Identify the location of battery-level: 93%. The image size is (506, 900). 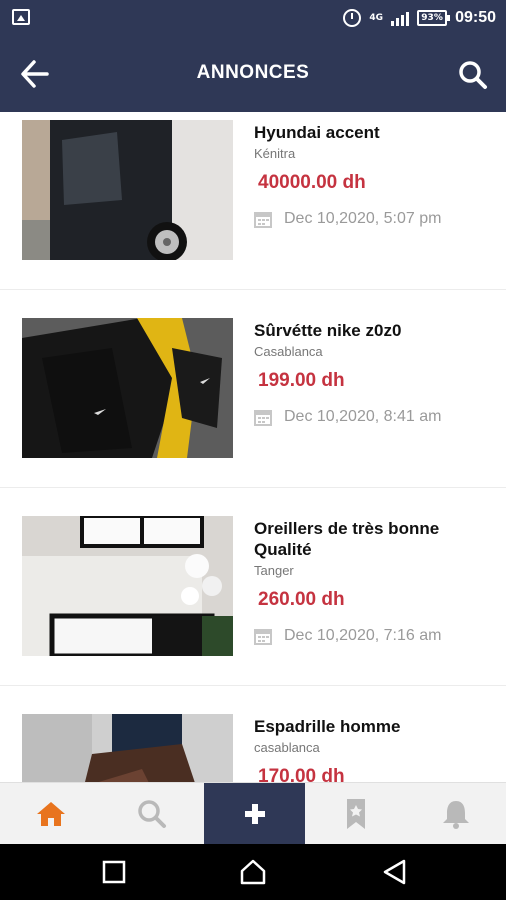
(432, 18).